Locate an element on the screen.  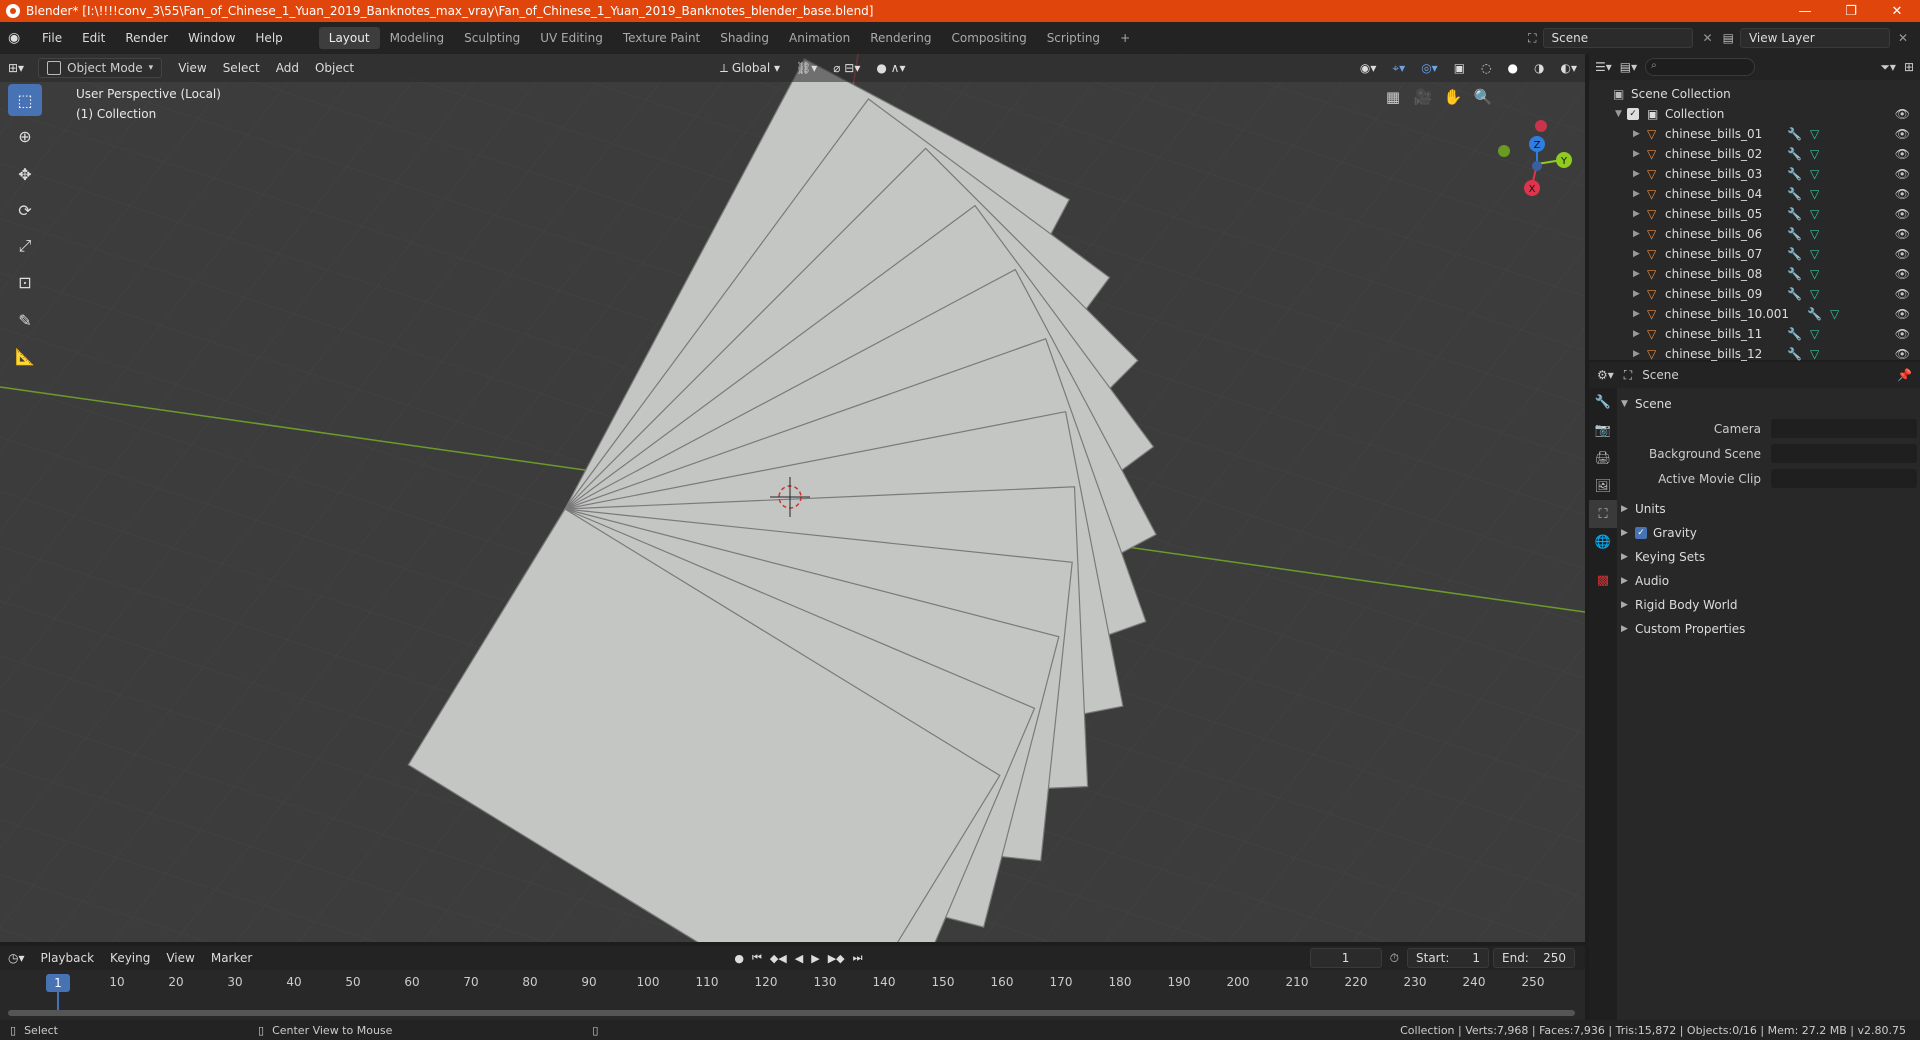
select-box-tool-icon: ⬚ is located at coordinates (25, 100).